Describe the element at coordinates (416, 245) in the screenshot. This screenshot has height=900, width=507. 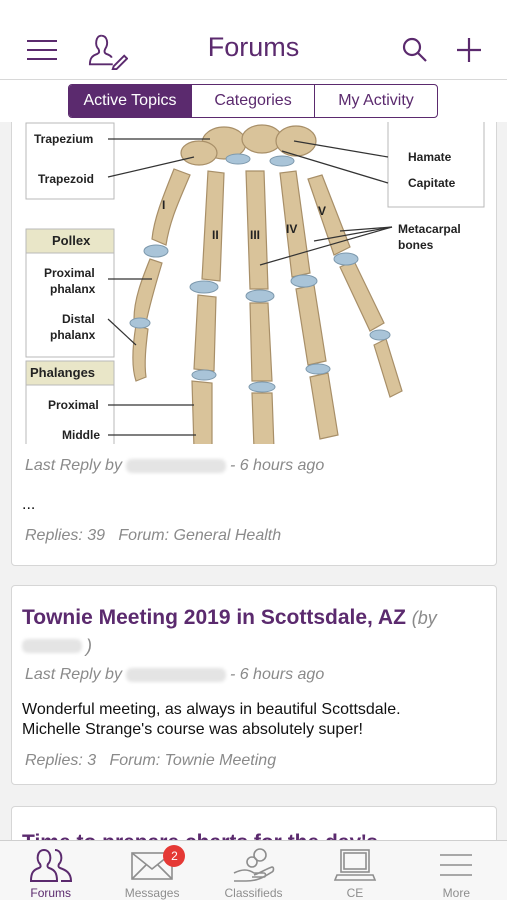
I see `label-metacarpal-2: bones` at that location.